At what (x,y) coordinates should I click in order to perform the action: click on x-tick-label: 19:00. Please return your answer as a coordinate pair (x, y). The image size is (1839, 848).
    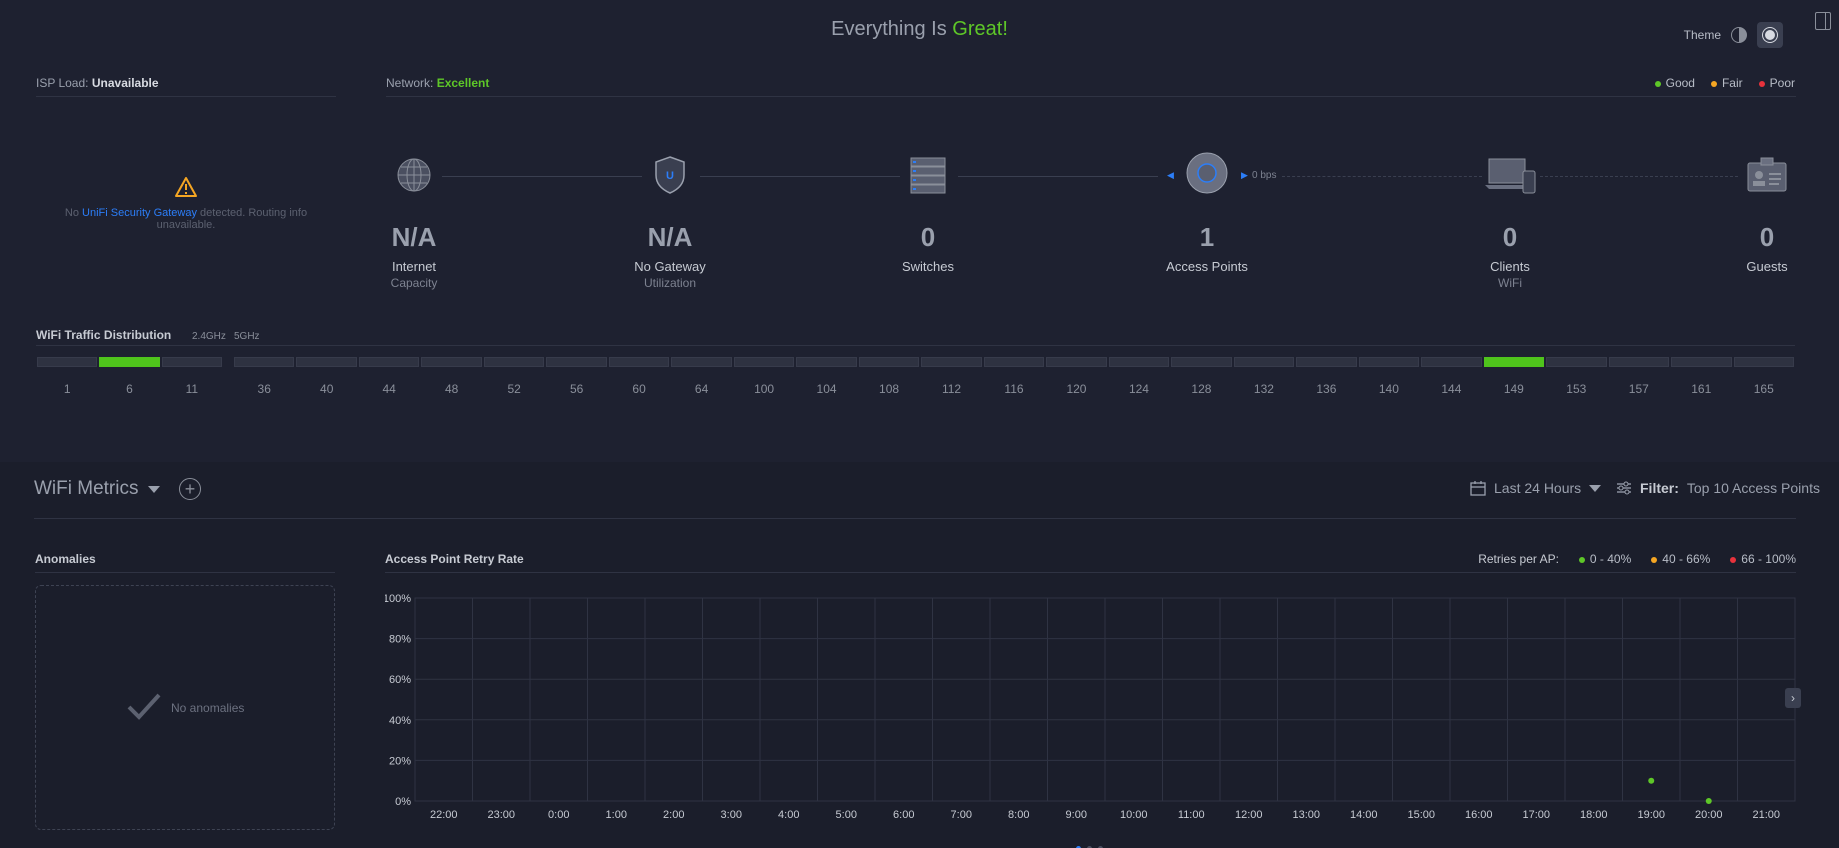
    Looking at the image, I should click on (1651, 815).